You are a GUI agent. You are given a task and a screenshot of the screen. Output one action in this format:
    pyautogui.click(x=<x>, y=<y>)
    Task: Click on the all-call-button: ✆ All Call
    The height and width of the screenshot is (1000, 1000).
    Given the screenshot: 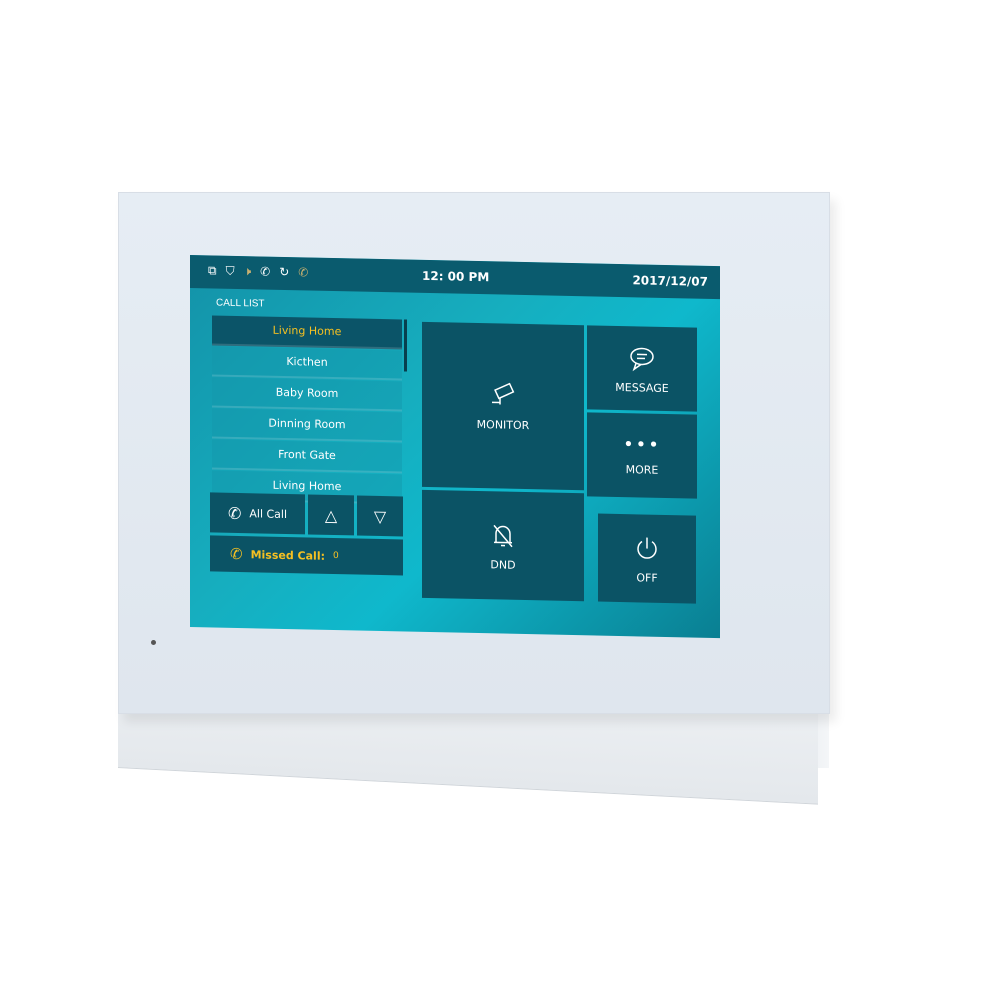 What is the action you would take?
    pyautogui.click(x=257, y=513)
    